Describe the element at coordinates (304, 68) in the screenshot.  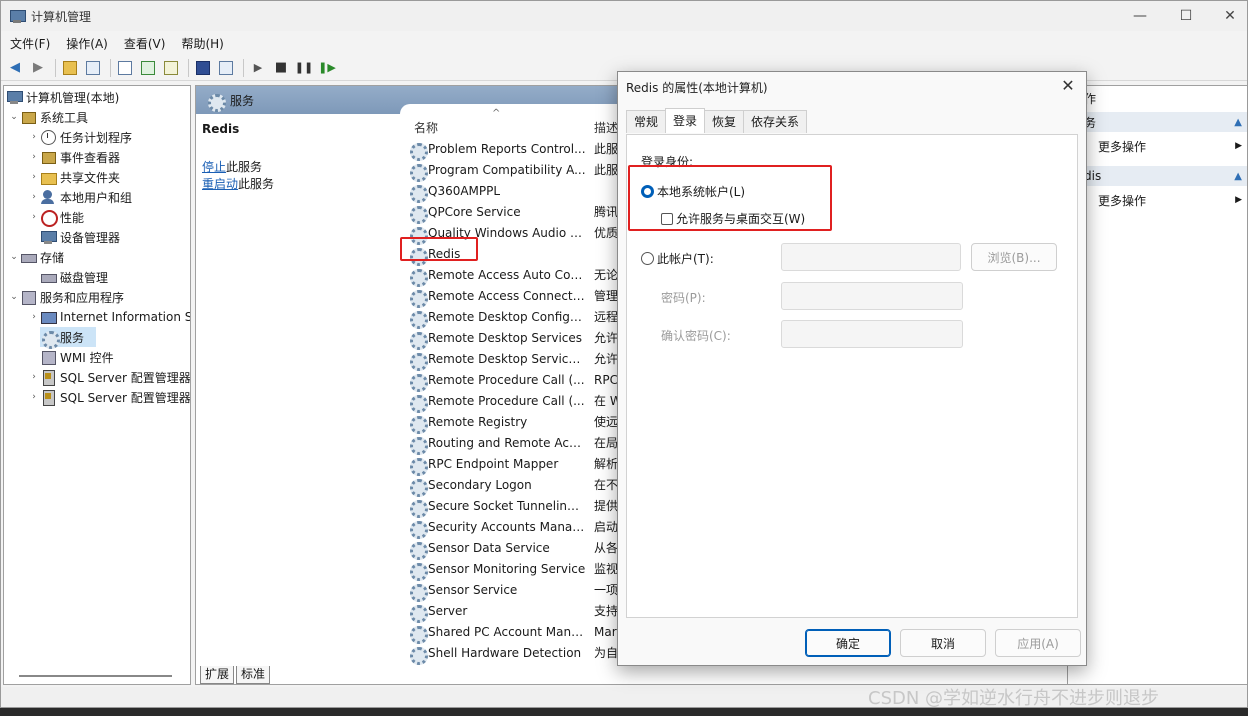
I see `pause-service-icon: ❚❚` at that location.